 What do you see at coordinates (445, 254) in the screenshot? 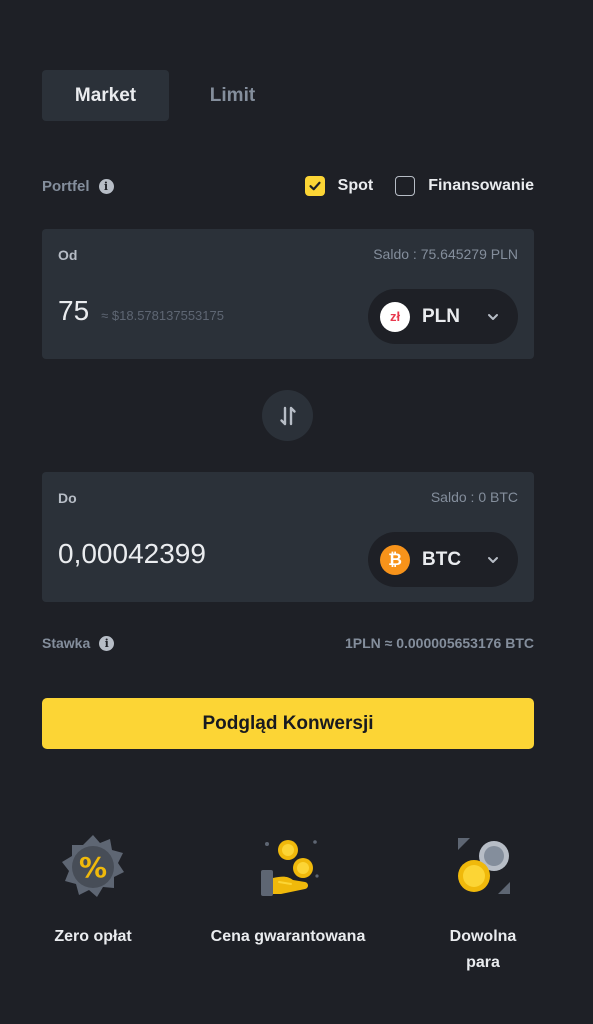
I see `from-balance: Saldo : 75.645279 PLN` at bounding box center [445, 254].